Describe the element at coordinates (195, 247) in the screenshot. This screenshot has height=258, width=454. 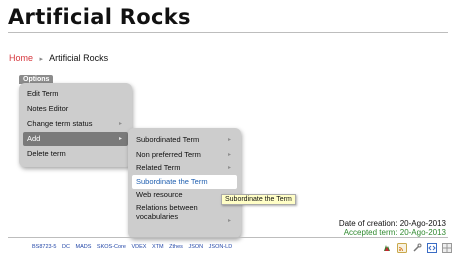
I see `format-link-json: JSON` at that location.